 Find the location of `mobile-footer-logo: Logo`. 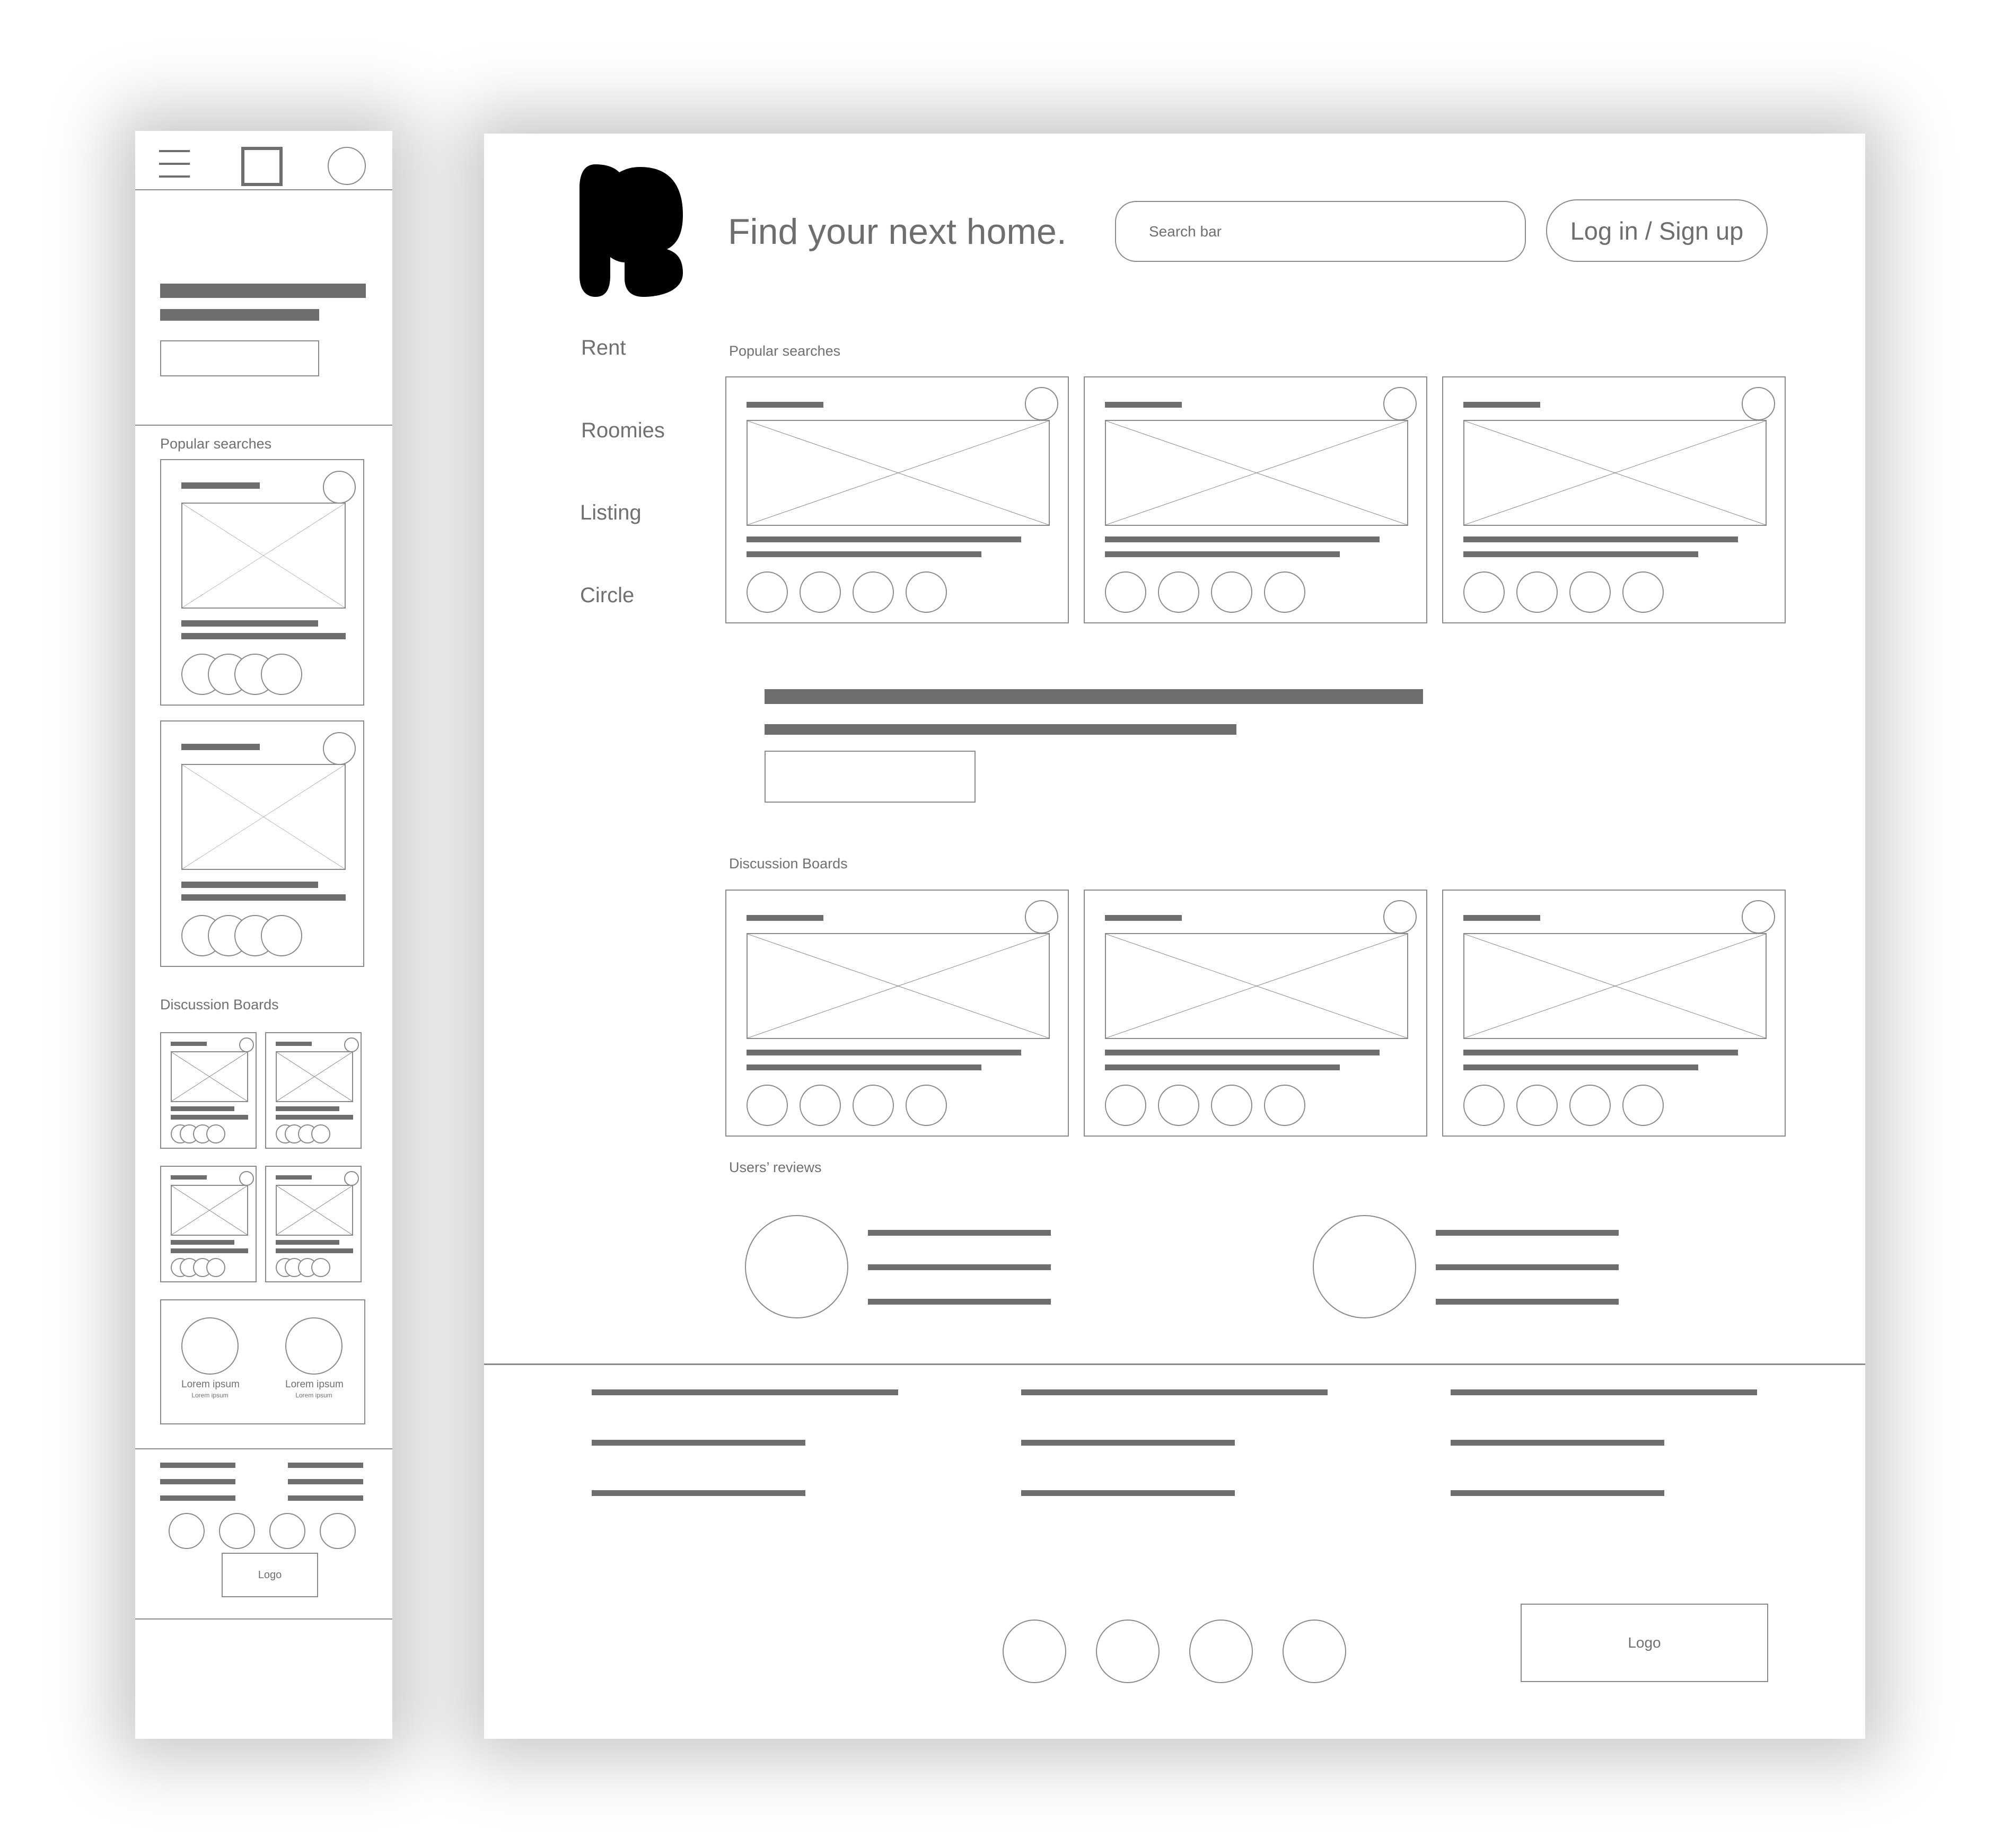

mobile-footer-logo: Logo is located at coordinates (270, 1575).